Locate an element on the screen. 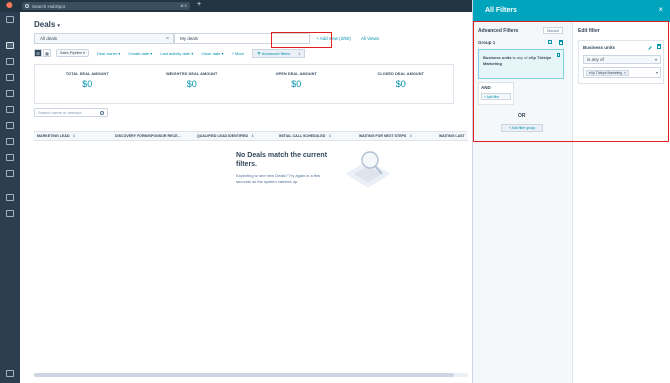 The width and height of the screenshot is (670, 383). column-header: MARKETING LEAD ⇕ is located at coordinates (73, 136).